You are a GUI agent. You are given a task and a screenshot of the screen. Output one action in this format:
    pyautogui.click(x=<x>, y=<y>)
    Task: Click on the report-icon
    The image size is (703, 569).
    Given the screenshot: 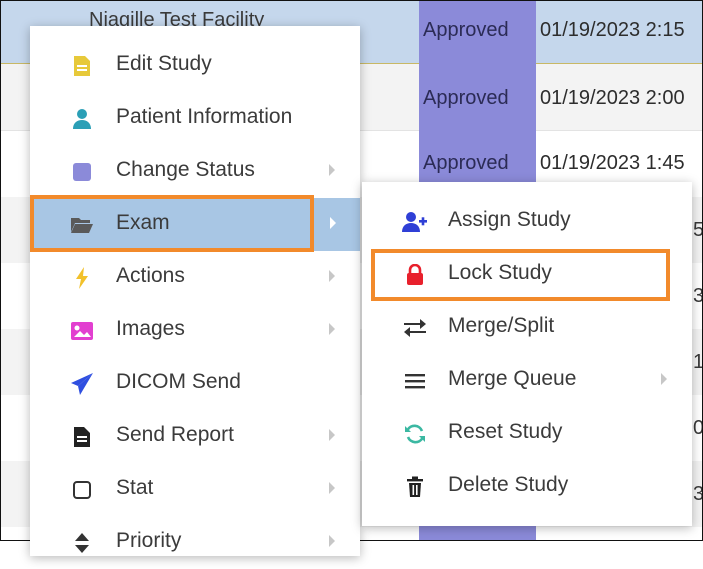 What is the action you would take?
    pyautogui.click(x=82, y=437)
    